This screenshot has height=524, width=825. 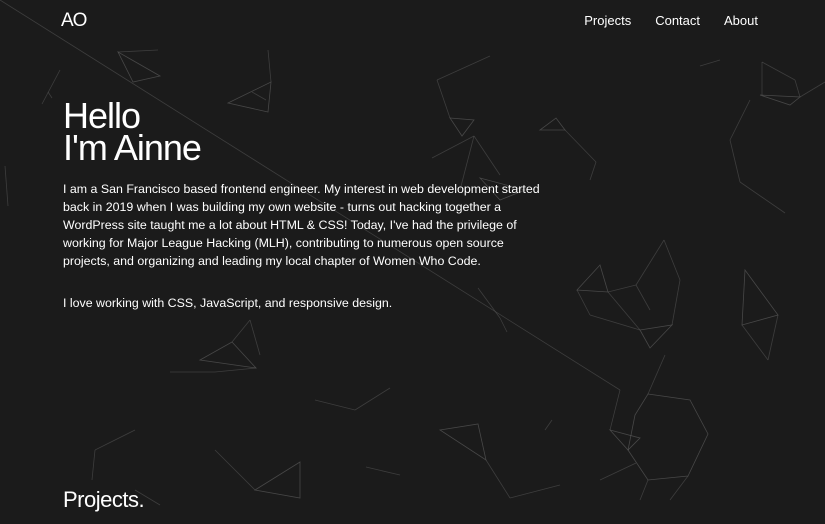 What do you see at coordinates (607, 20) in the screenshot?
I see `nav-link-projects: Projects` at bounding box center [607, 20].